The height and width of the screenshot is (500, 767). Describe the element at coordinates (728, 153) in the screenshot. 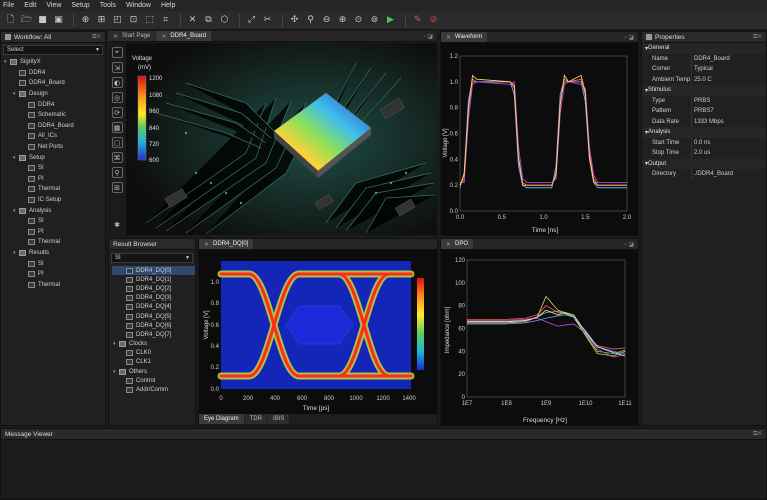

I see `property-value: 2.0 us` at that location.